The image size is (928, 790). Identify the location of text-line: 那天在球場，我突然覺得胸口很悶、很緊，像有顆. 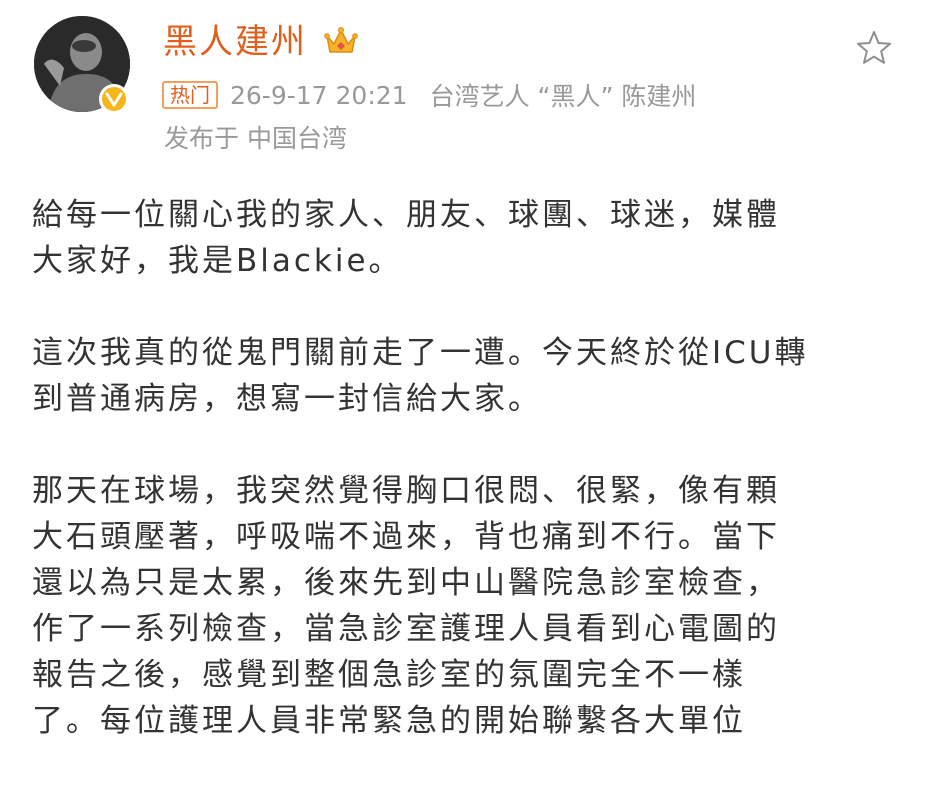
(406, 491).